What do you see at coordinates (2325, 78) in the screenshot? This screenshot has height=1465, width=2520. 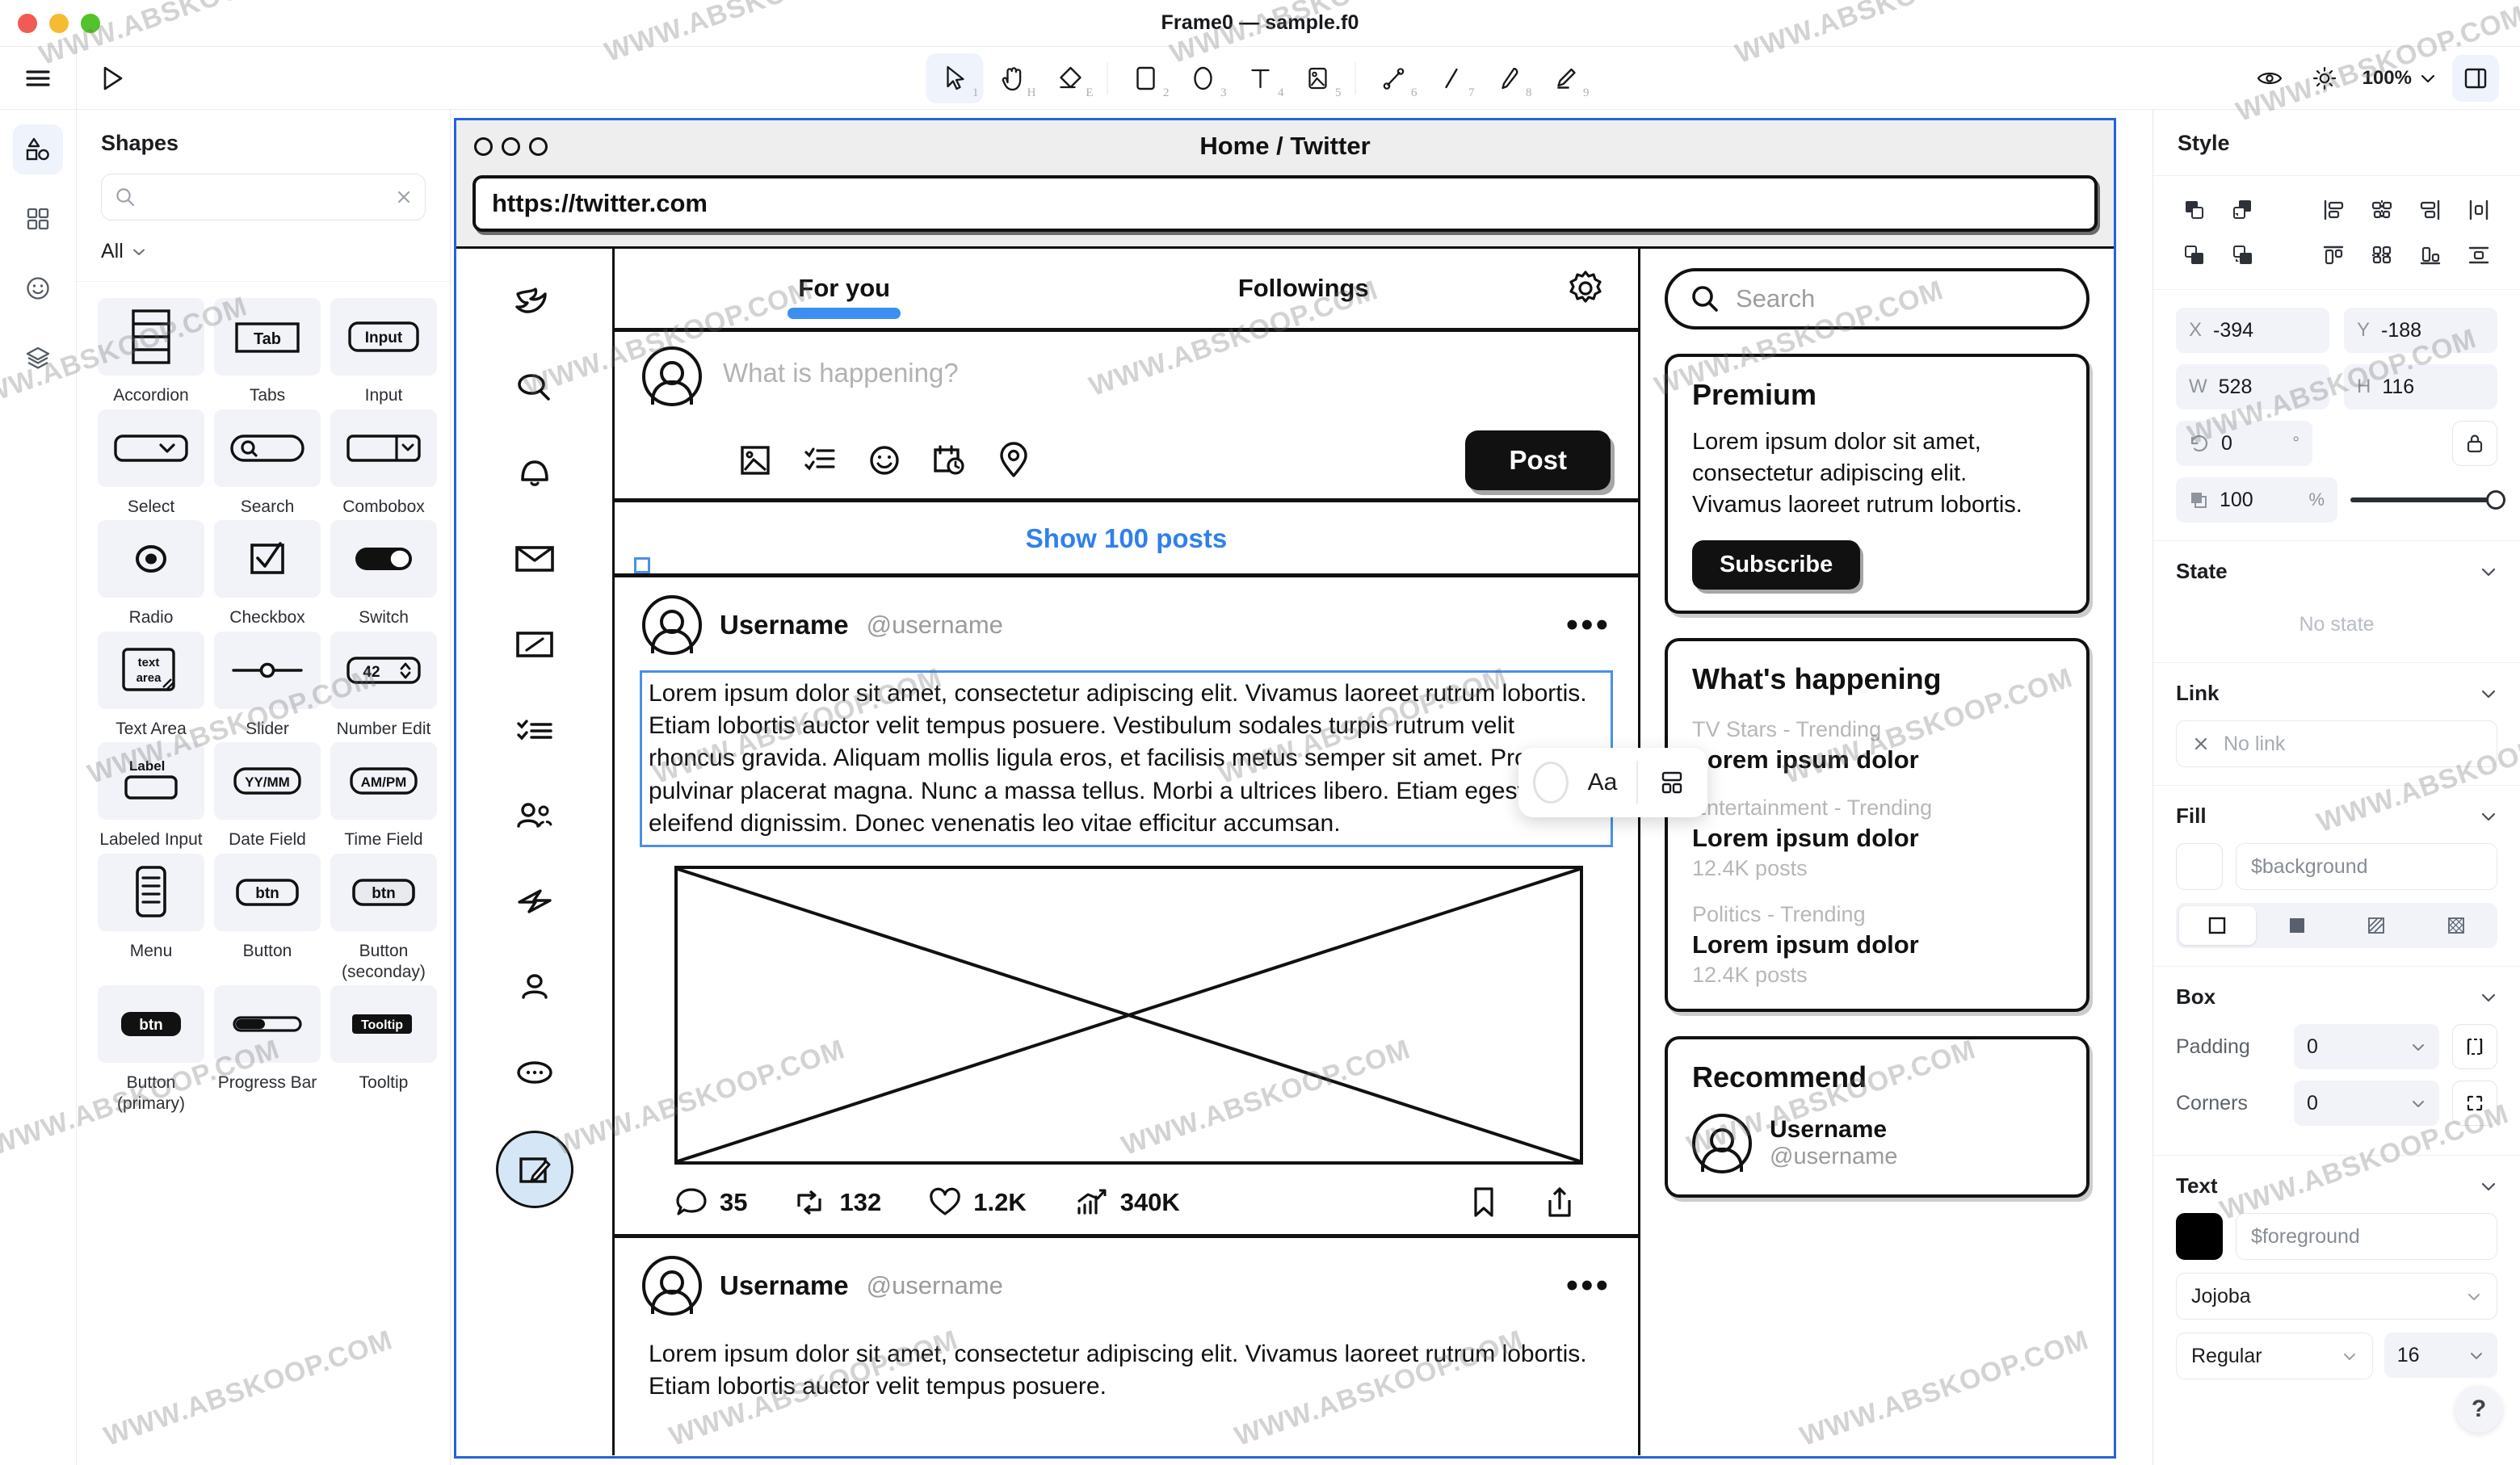 I see `theme-toggle-button` at bounding box center [2325, 78].